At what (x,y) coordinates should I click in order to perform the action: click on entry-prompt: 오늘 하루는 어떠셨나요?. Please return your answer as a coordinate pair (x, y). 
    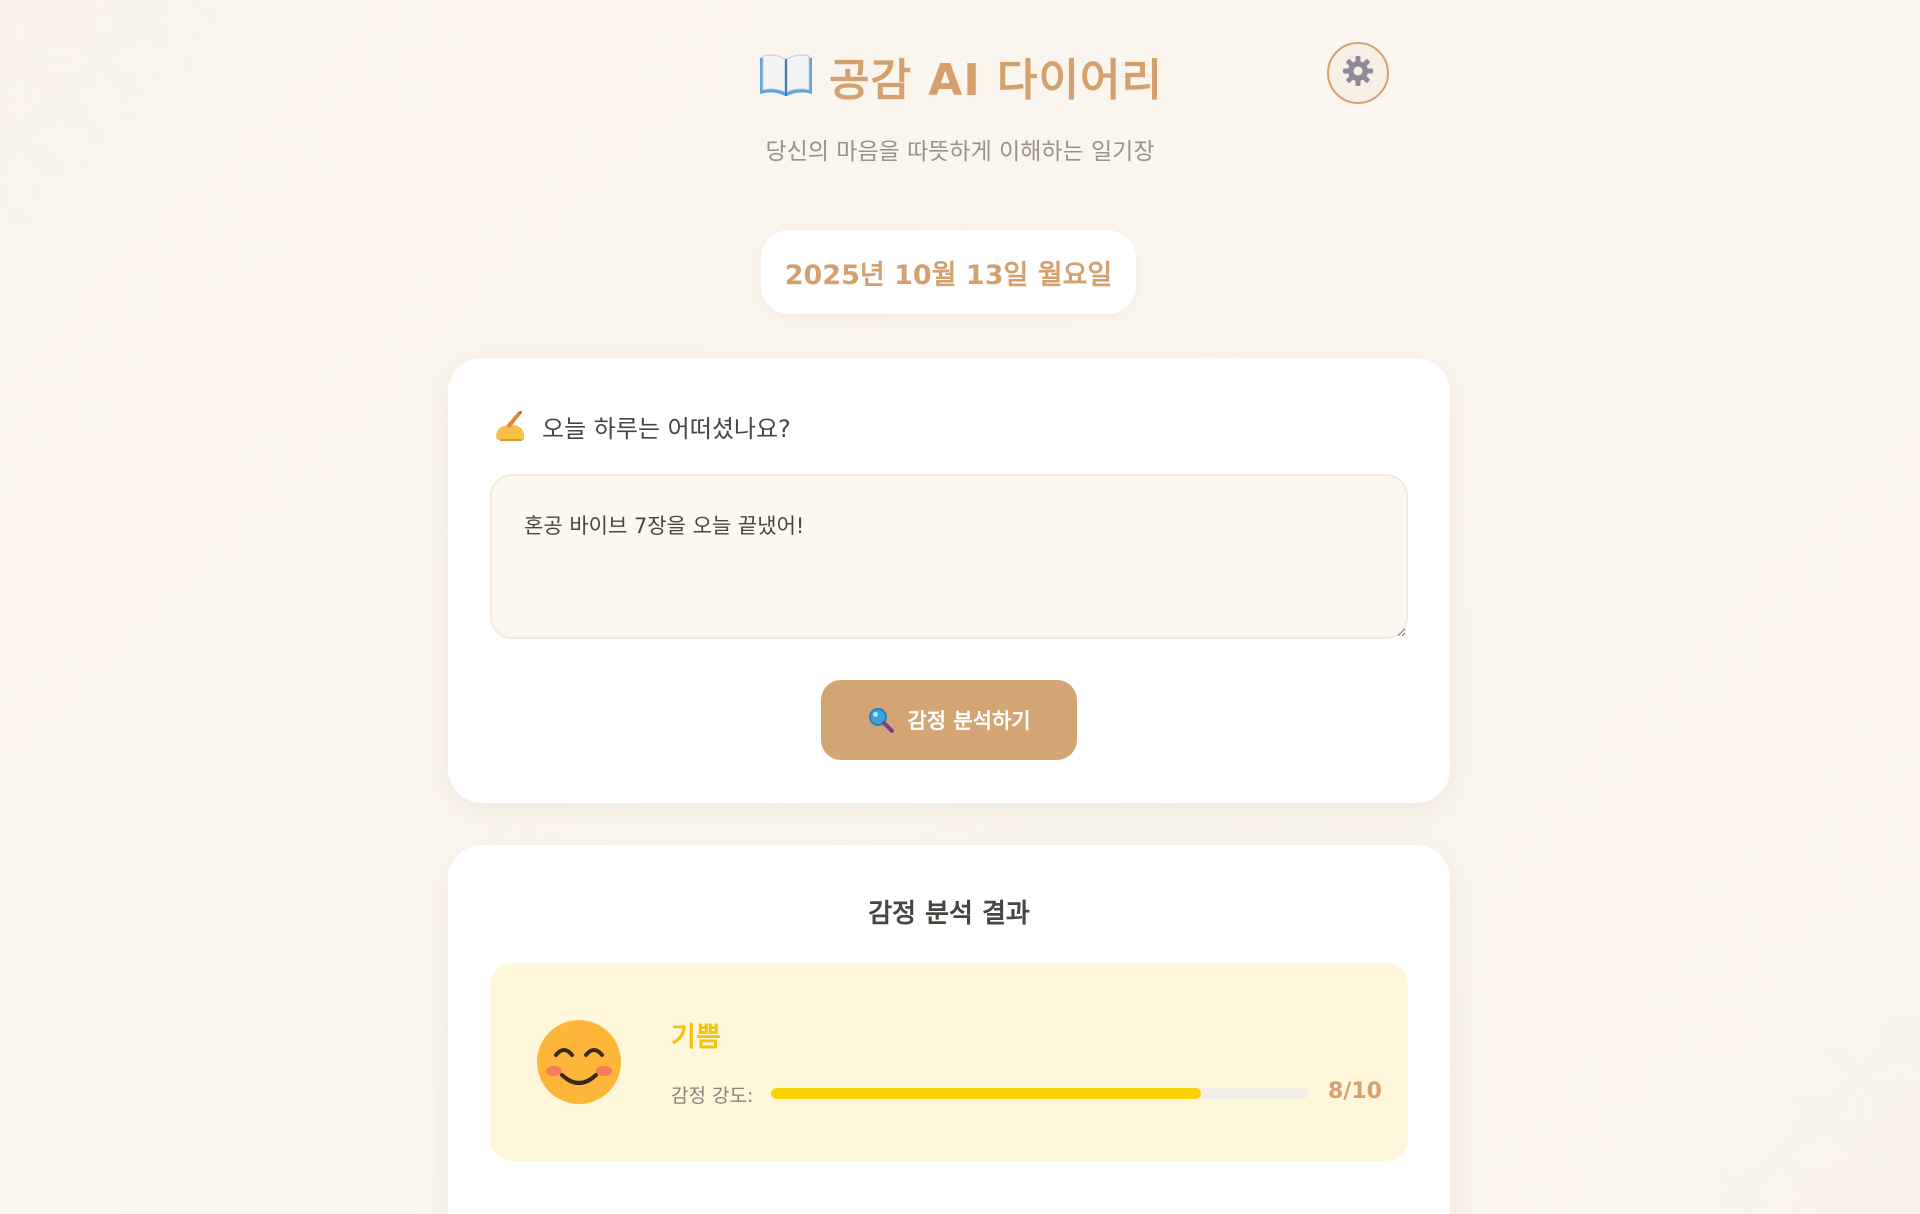
    Looking at the image, I should click on (666, 428).